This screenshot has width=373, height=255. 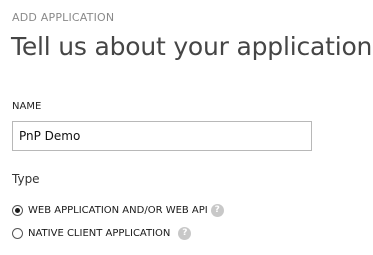 I want to click on radio-button-native-client, so click(x=17, y=233).